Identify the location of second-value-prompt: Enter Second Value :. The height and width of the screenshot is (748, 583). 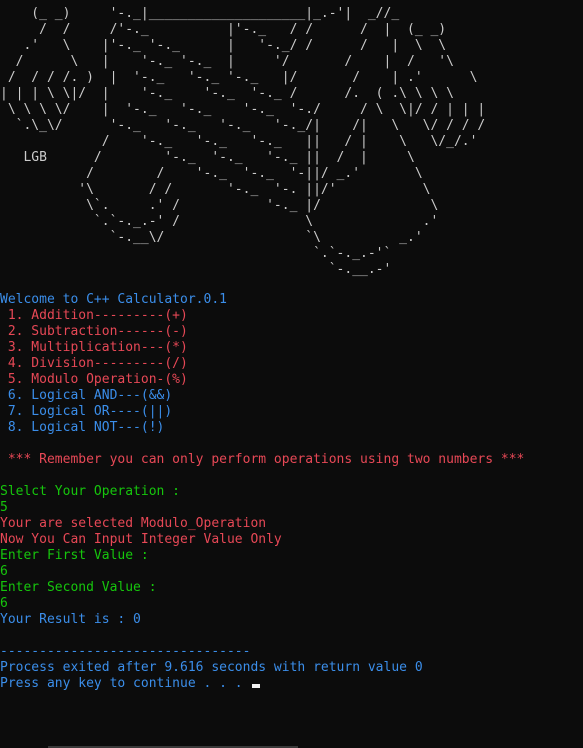
(78, 587).